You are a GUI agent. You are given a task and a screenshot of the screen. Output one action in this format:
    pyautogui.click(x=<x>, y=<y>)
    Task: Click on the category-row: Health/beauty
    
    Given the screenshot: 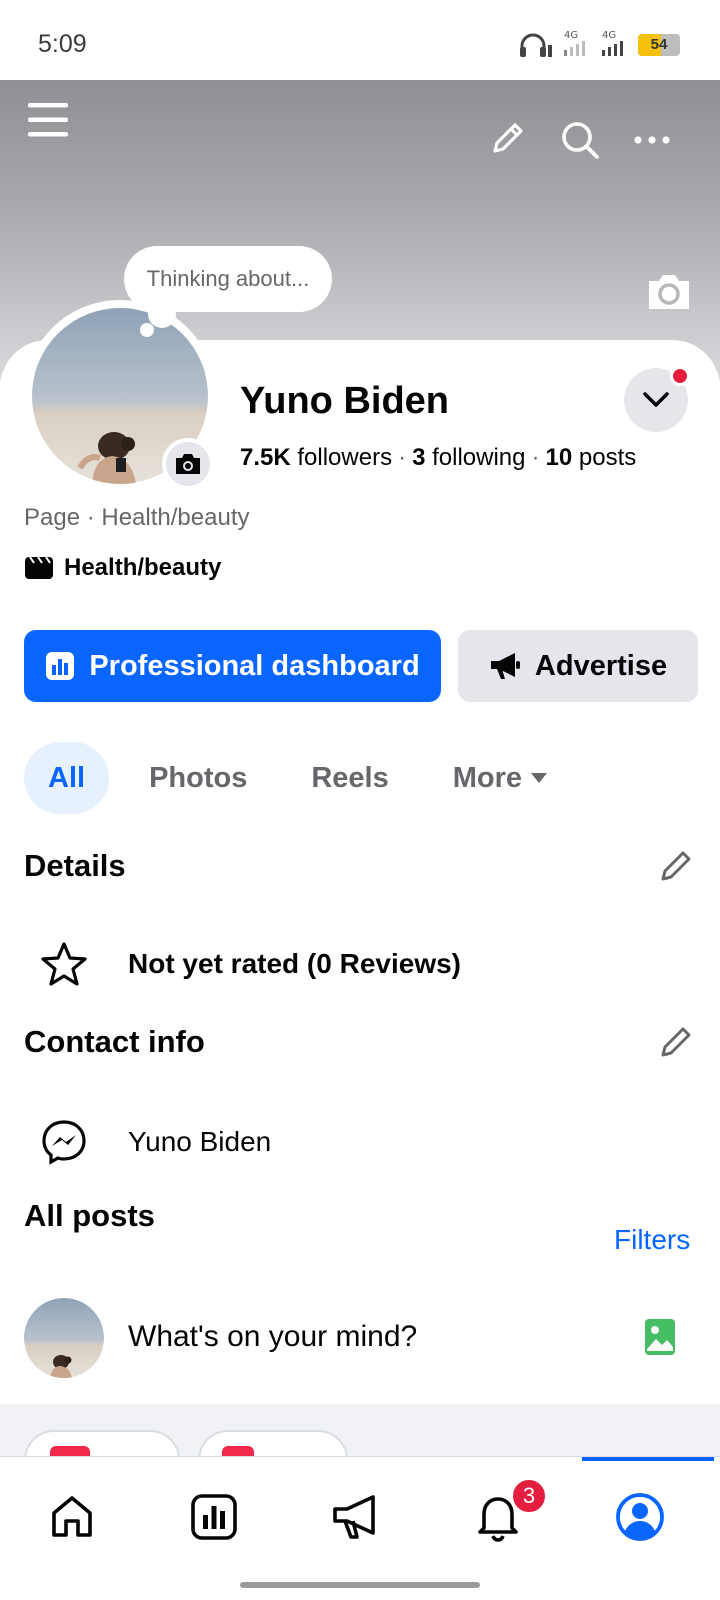 What is the action you would take?
    pyautogui.click(x=122, y=568)
    